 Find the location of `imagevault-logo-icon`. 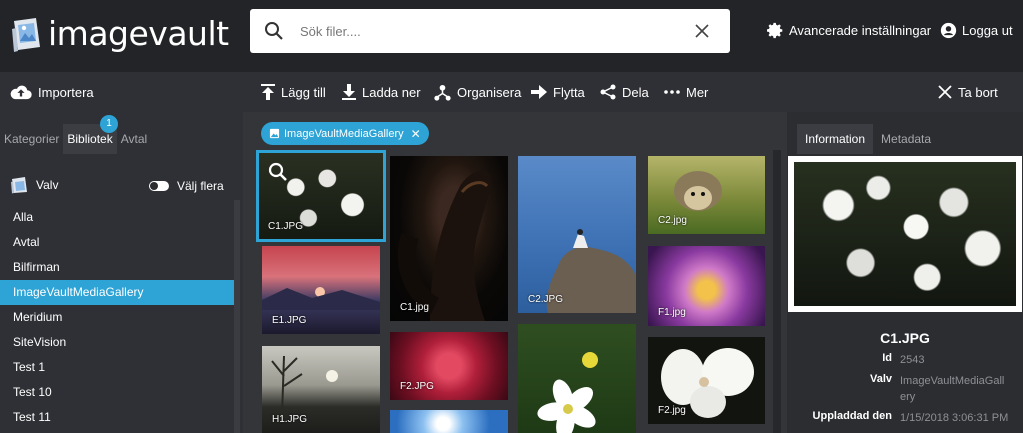

imagevault-logo-icon is located at coordinates (26, 34).